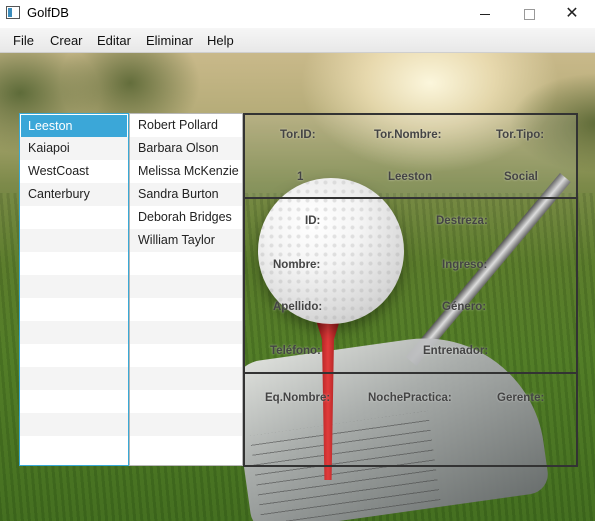 This screenshot has width=595, height=521. What do you see at coordinates (13, 12) in the screenshot?
I see `app-icon` at bounding box center [13, 12].